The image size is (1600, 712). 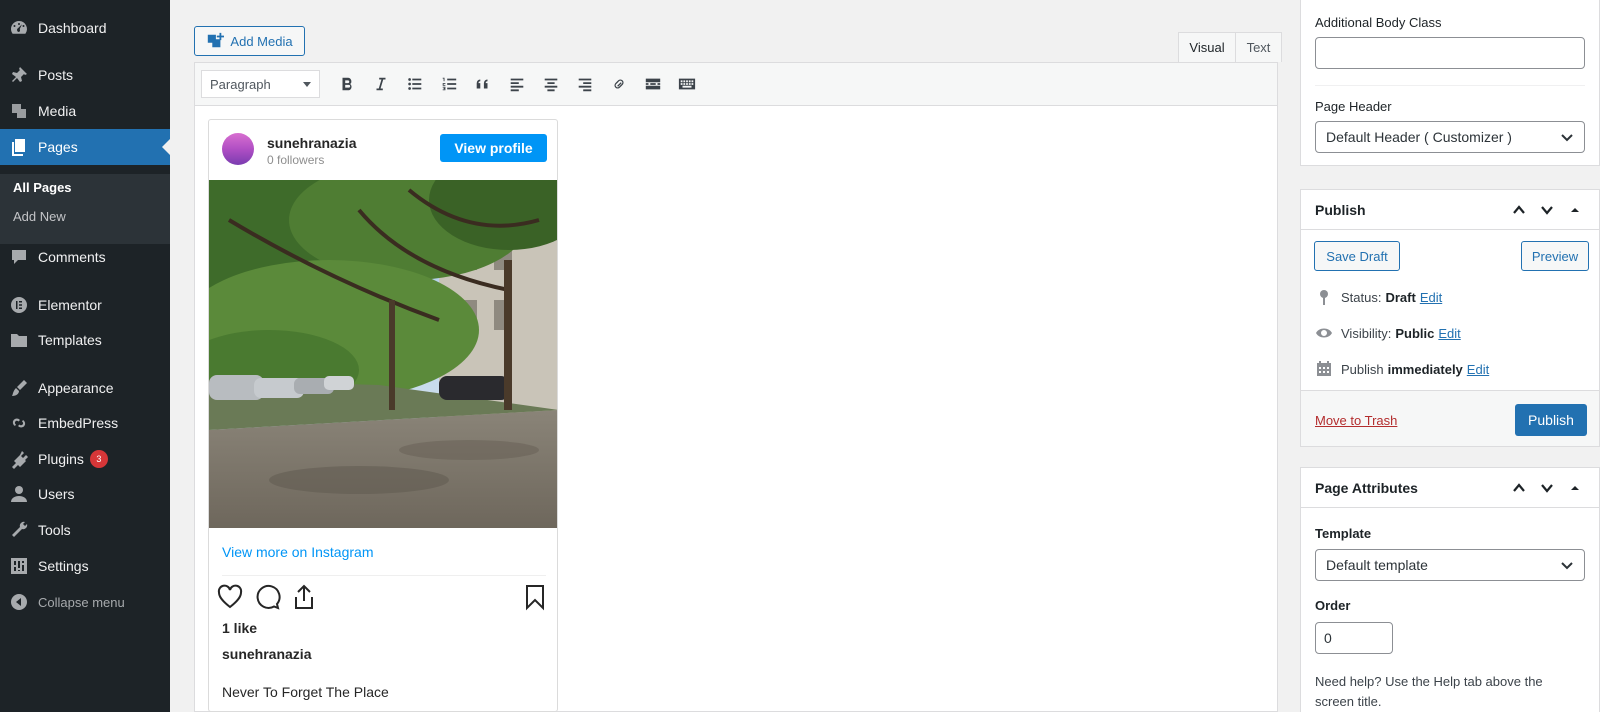 What do you see at coordinates (1449, 333) in the screenshot?
I see `edit-visibility-link: Edit` at bounding box center [1449, 333].